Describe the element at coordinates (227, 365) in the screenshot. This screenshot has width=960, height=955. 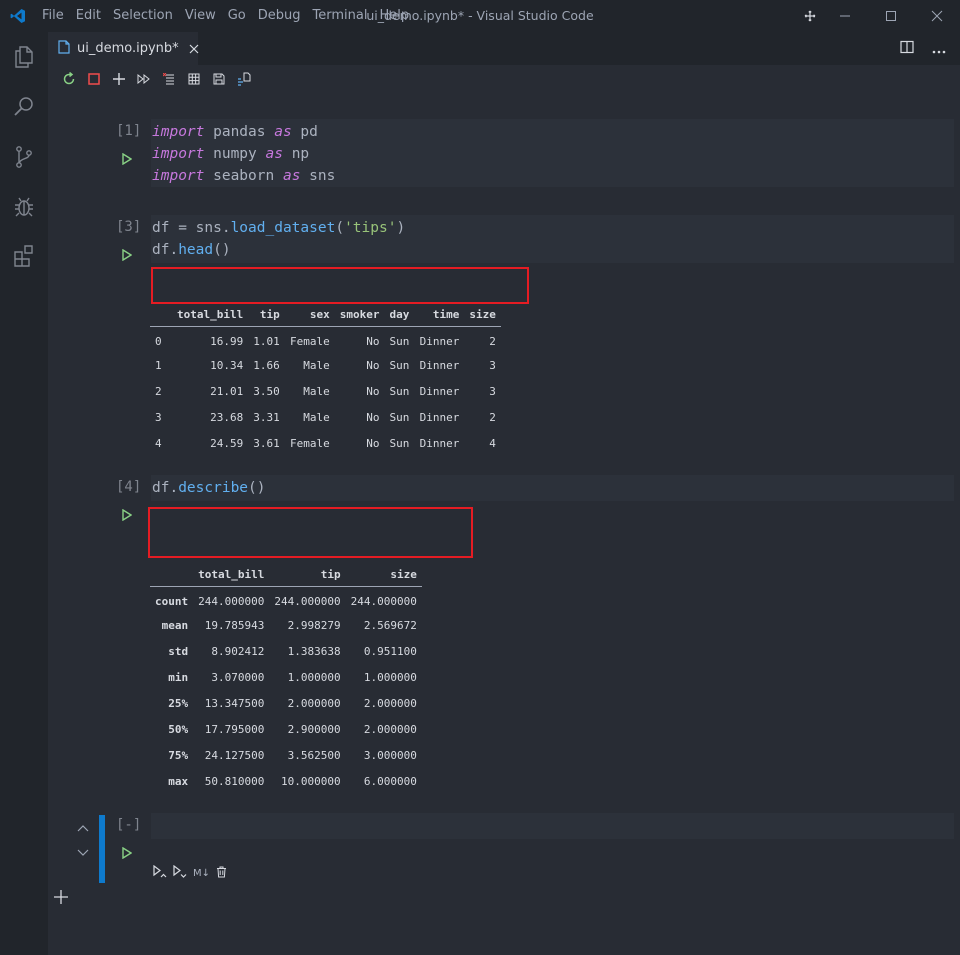
I see `table-cell: 10.34` at that location.